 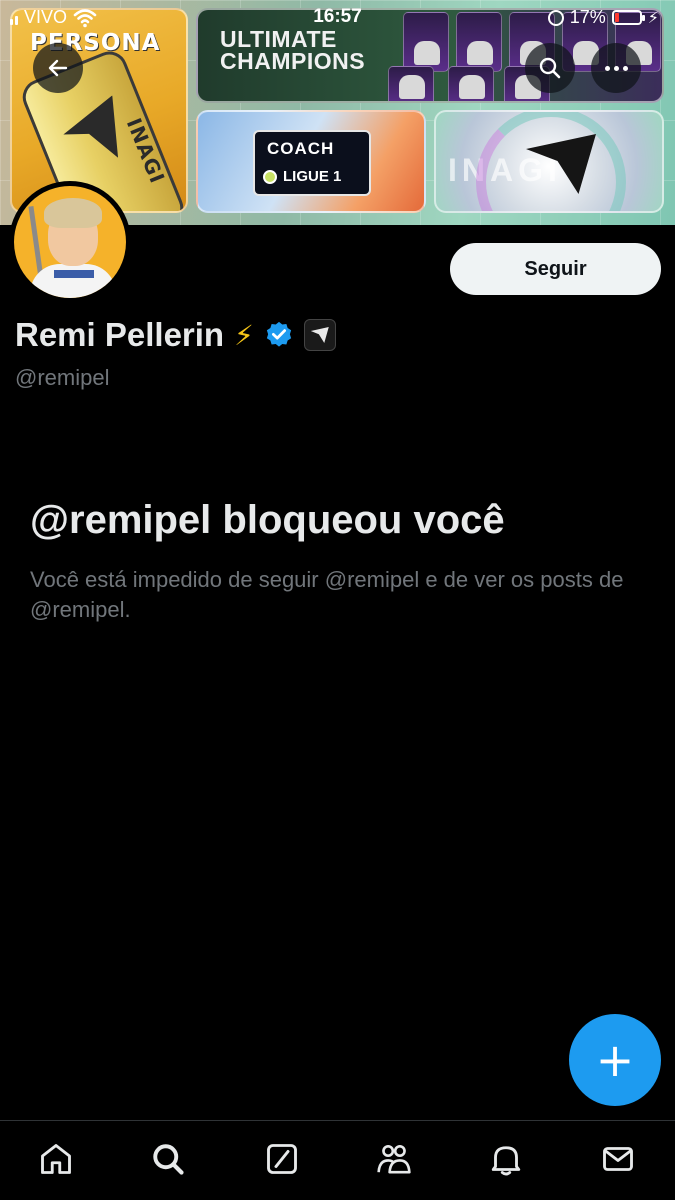 I want to click on nav-grok, so click(x=282, y=1159).